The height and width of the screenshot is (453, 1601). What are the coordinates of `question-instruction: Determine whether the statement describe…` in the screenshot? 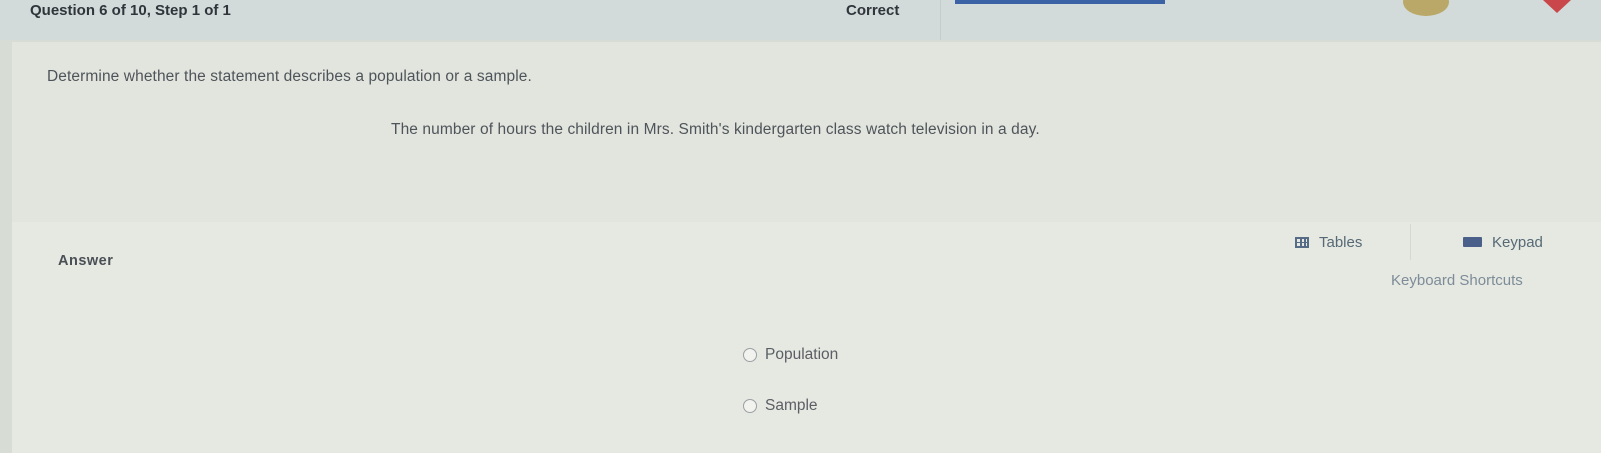 It's located at (289, 76).